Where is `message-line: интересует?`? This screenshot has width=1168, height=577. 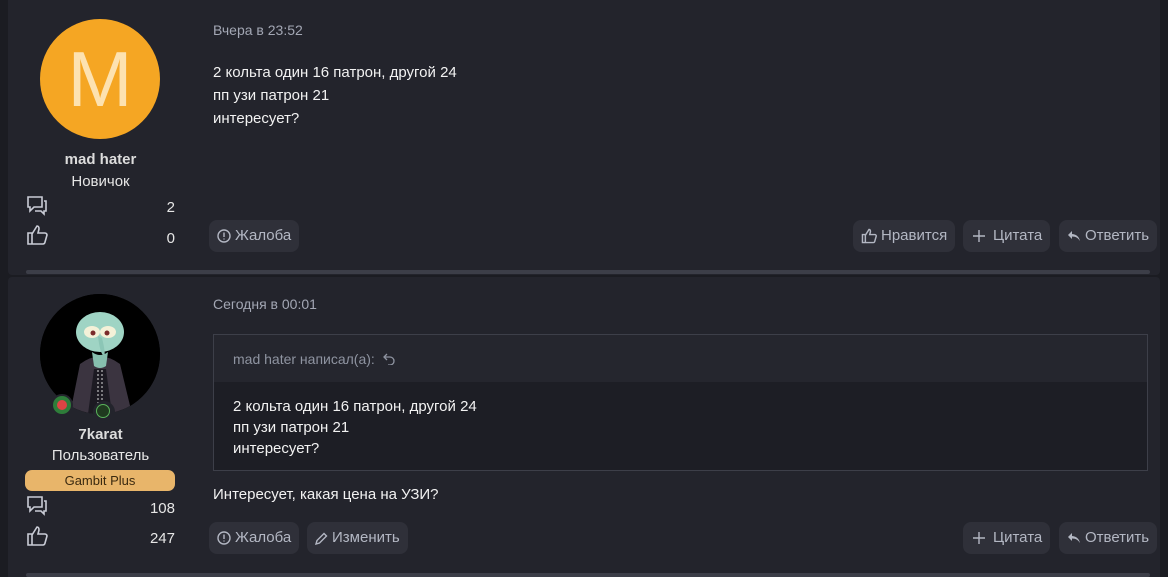 message-line: интересует? is located at coordinates (256, 118).